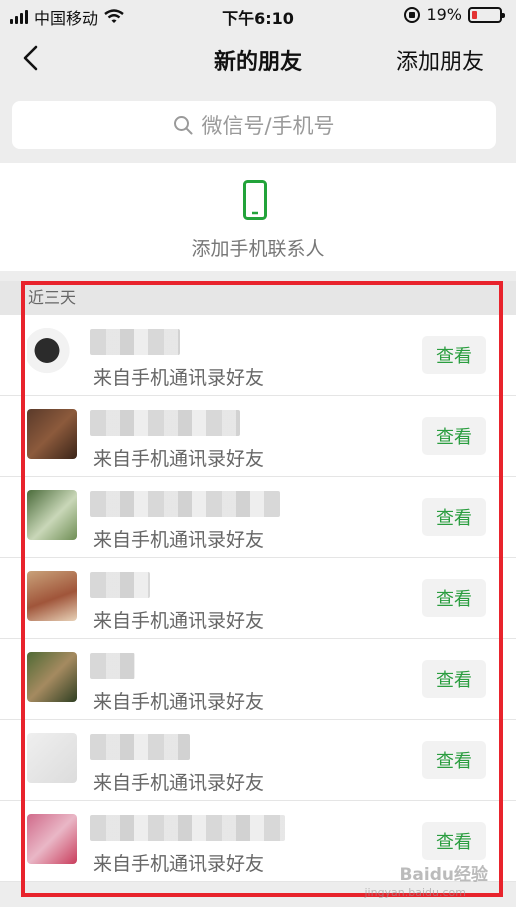 This screenshot has width=516, height=907. I want to click on battery-percent: 19%, so click(444, 14).